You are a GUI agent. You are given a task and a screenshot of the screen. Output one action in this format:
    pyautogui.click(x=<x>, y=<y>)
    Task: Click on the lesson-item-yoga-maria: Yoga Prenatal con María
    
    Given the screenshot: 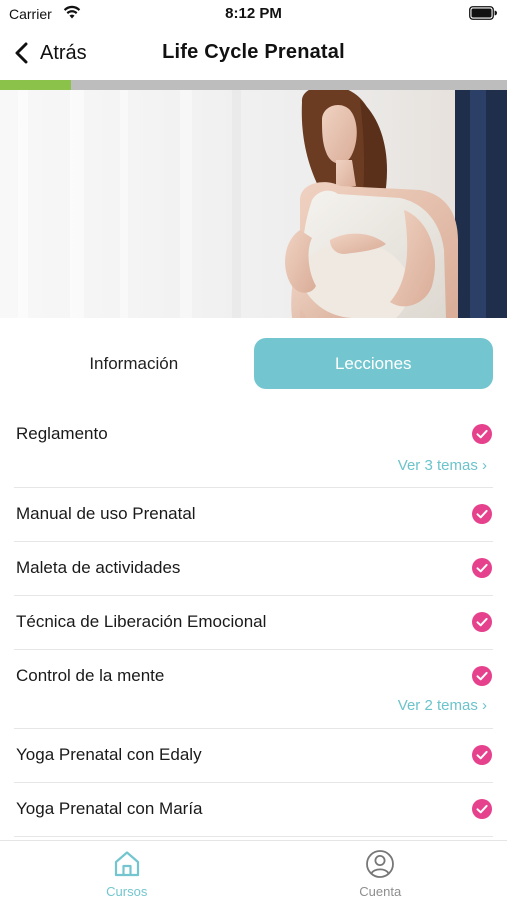 What is the action you would take?
    pyautogui.click(x=253, y=810)
    